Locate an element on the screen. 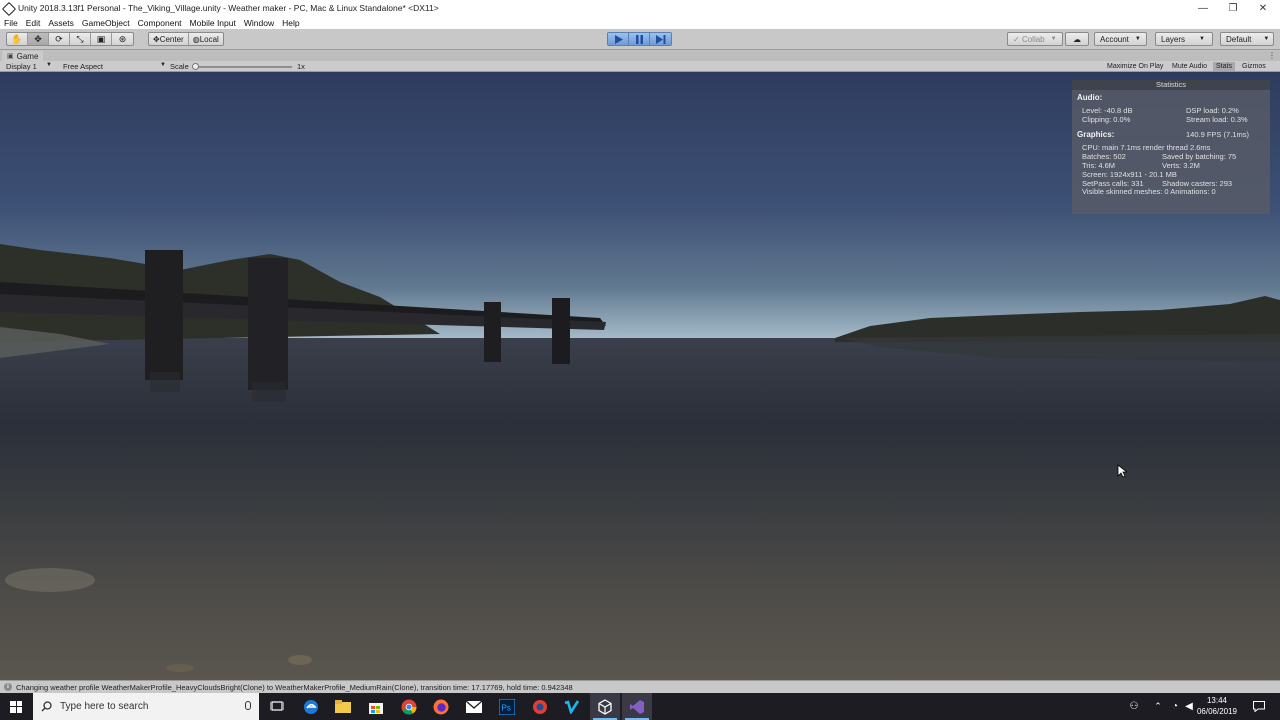  graphics-heading: Graphics: is located at coordinates (1096, 134).